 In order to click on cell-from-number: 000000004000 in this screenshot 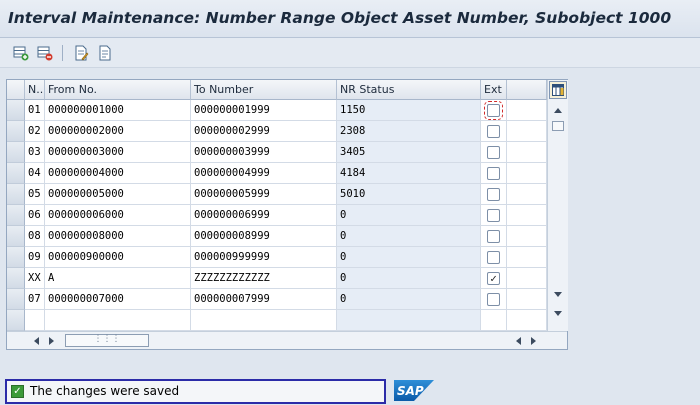, I will do `click(118, 173)`.